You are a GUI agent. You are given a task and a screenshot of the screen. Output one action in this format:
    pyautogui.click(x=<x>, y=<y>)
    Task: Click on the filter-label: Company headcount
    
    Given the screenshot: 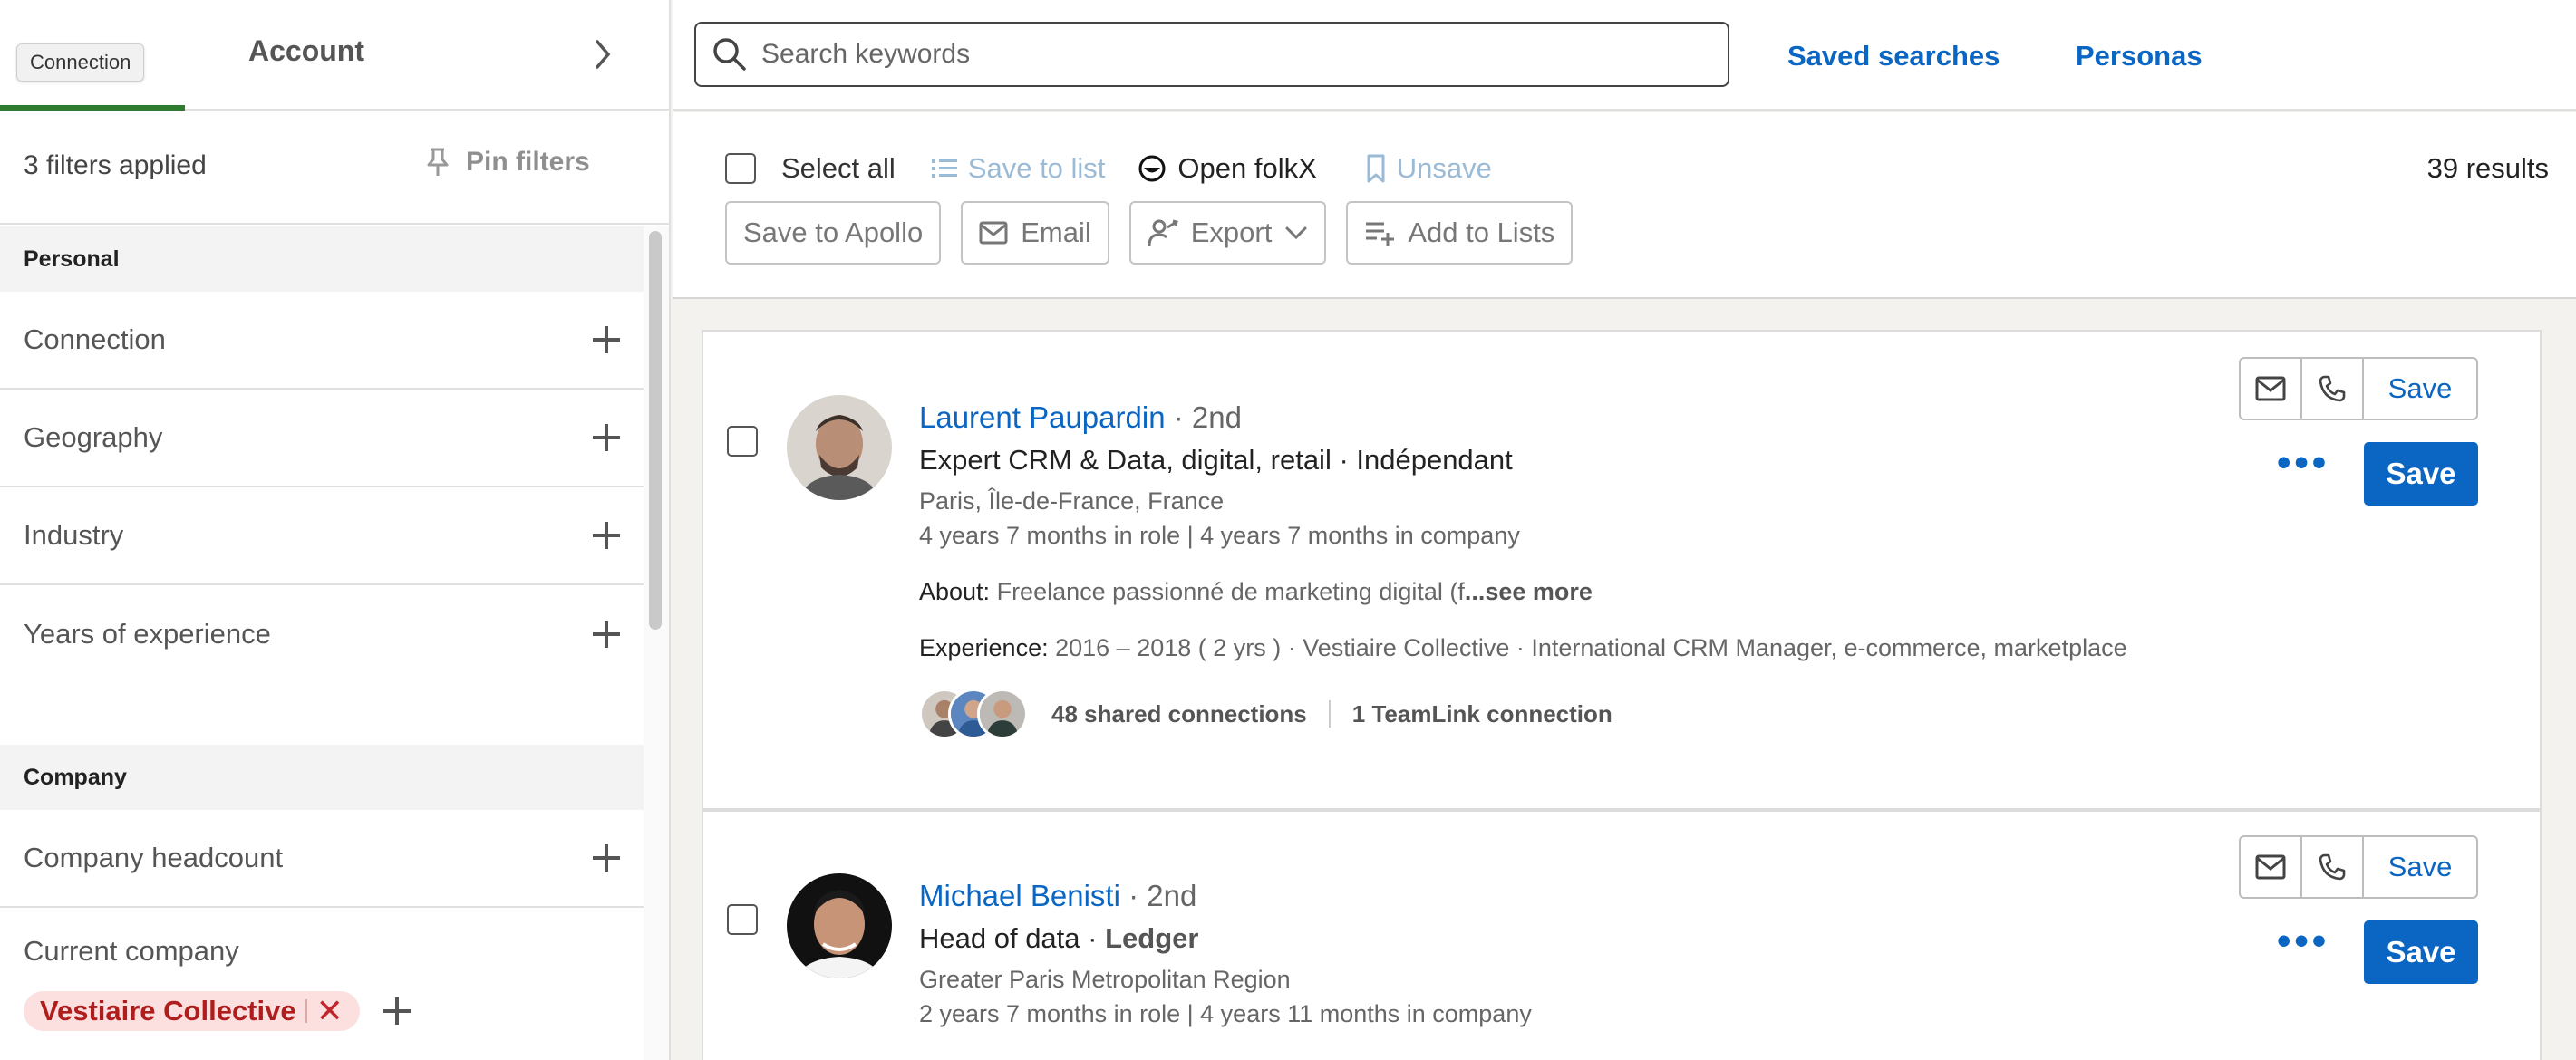 What is the action you would take?
    pyautogui.click(x=154, y=857)
    